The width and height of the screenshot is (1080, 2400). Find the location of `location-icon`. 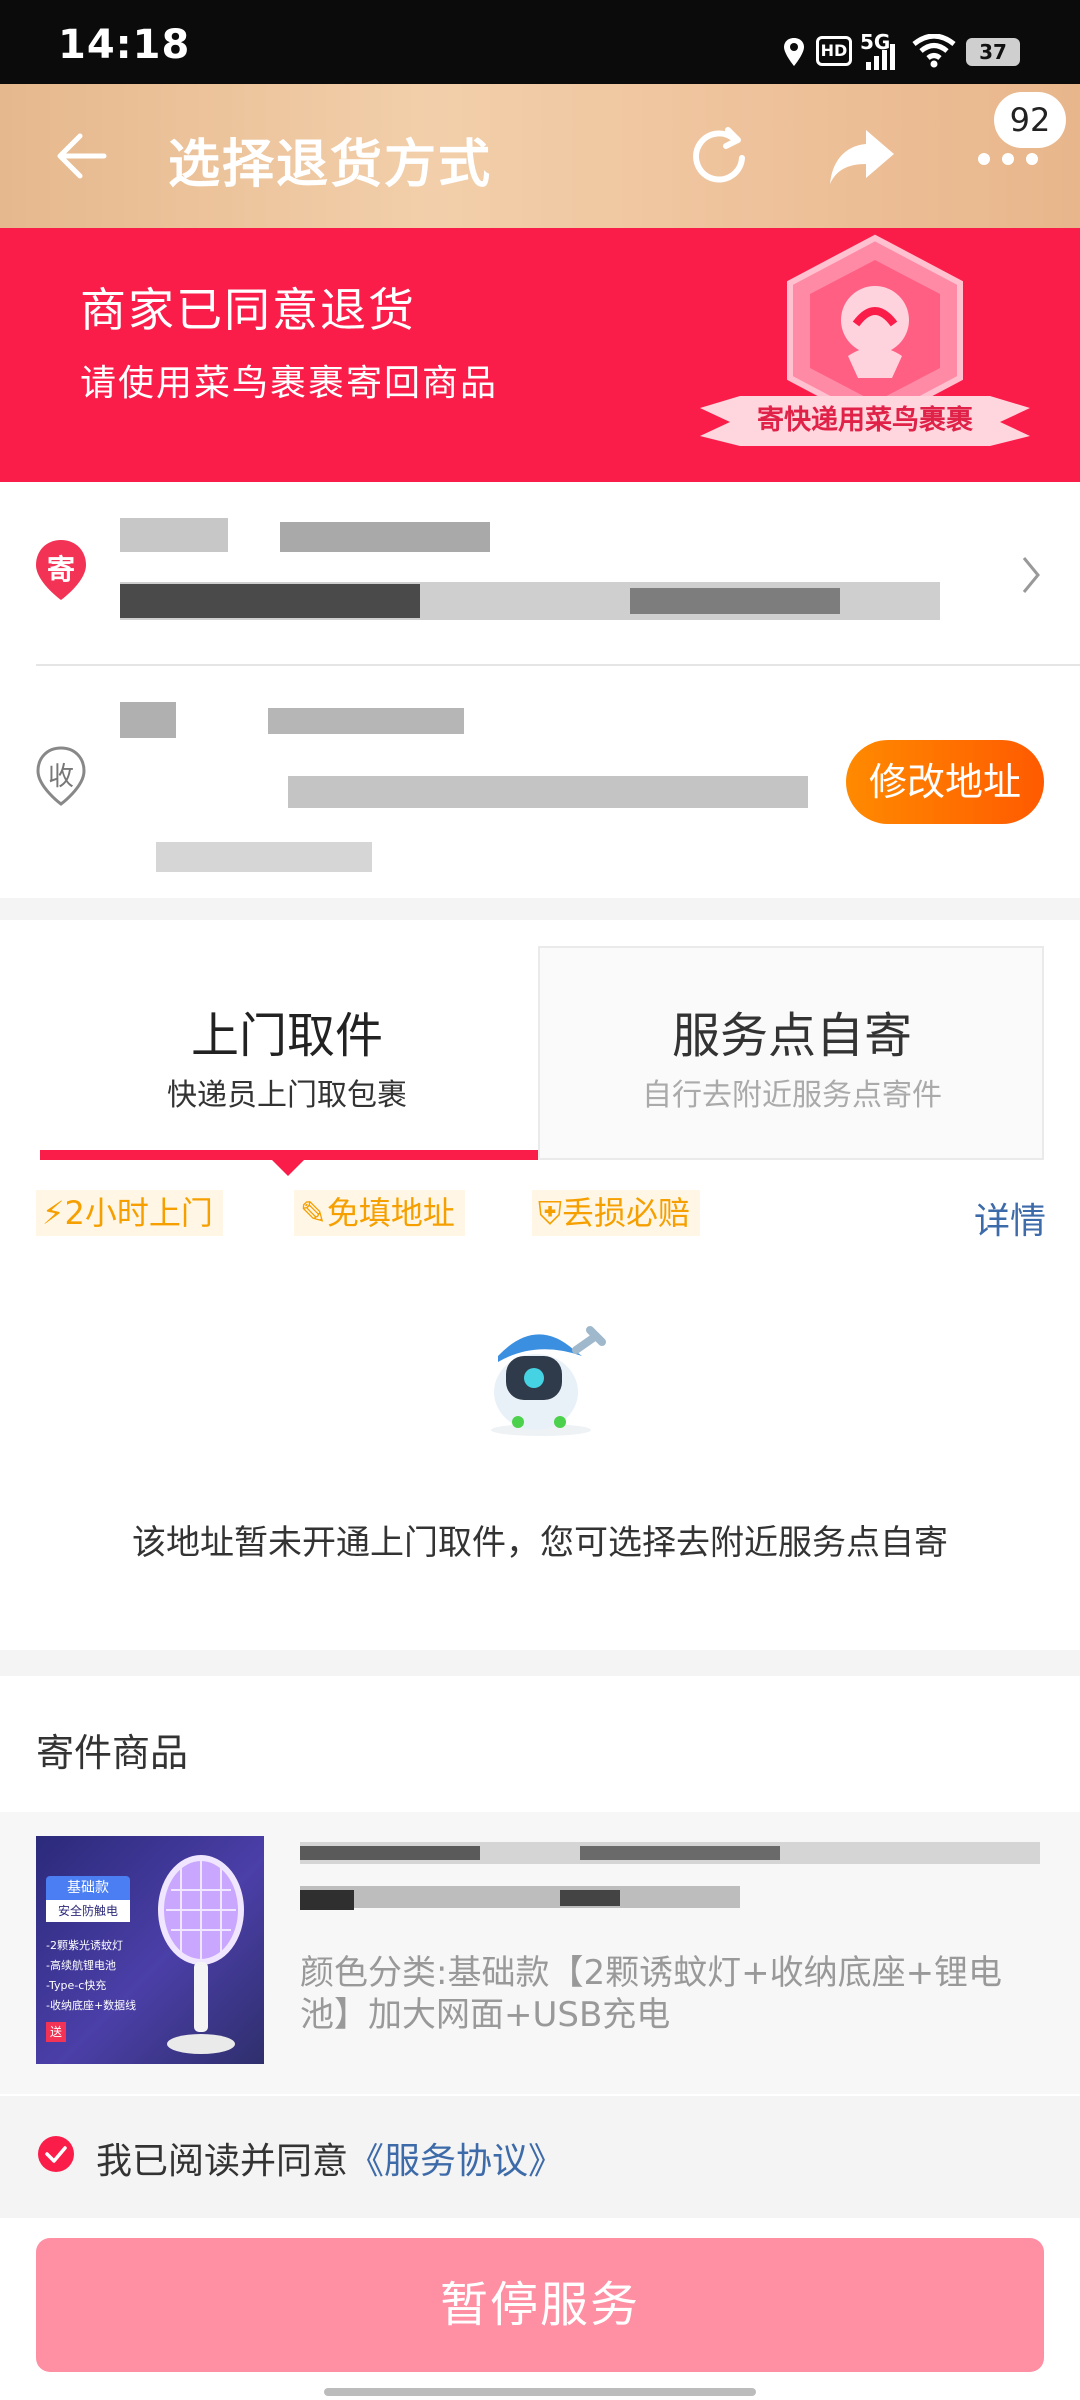

location-icon is located at coordinates (794, 52).